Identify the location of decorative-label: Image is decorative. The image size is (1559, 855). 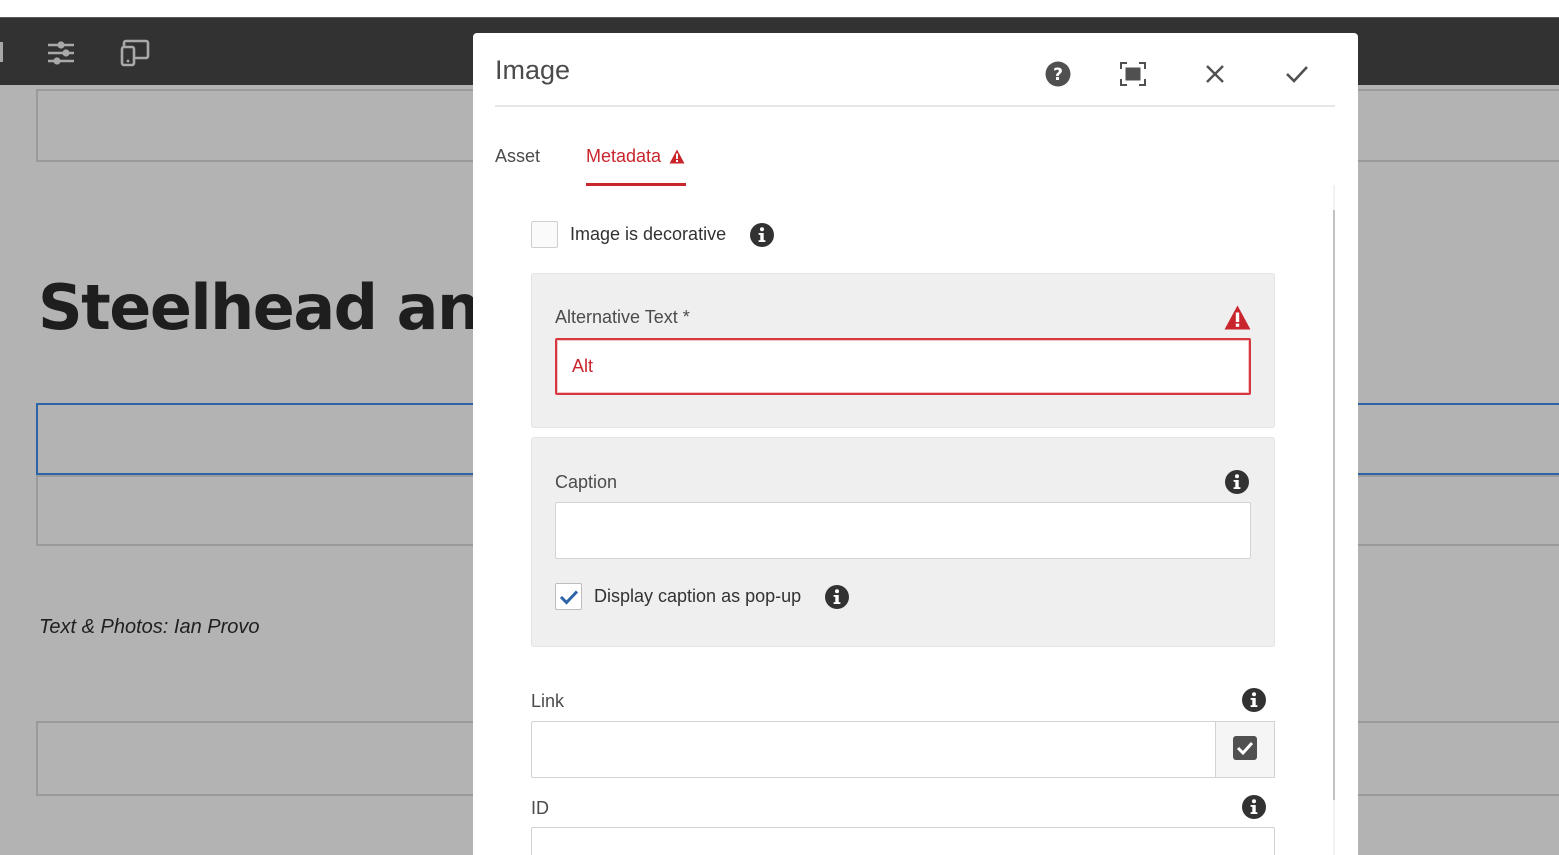
(648, 234).